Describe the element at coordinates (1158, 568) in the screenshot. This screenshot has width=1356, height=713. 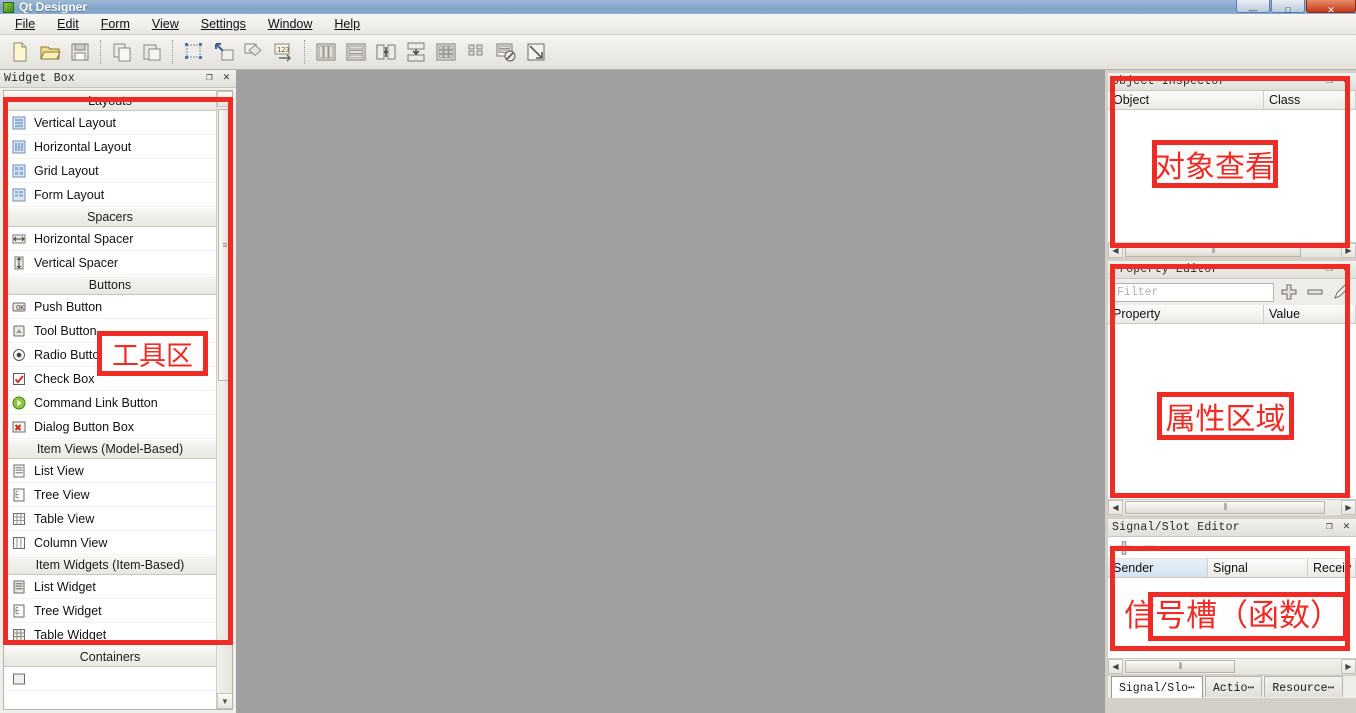
I see `column-header-sender: Sender` at that location.